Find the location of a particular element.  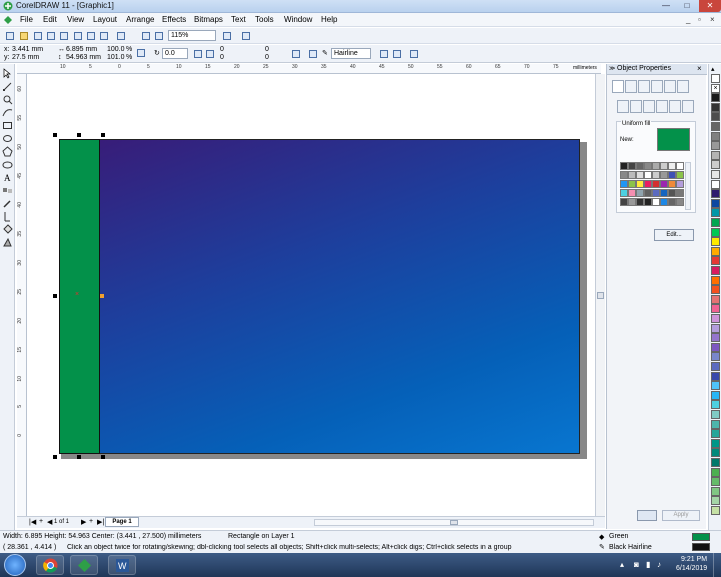

zoom-level-field: 115% is located at coordinates (192, 35).